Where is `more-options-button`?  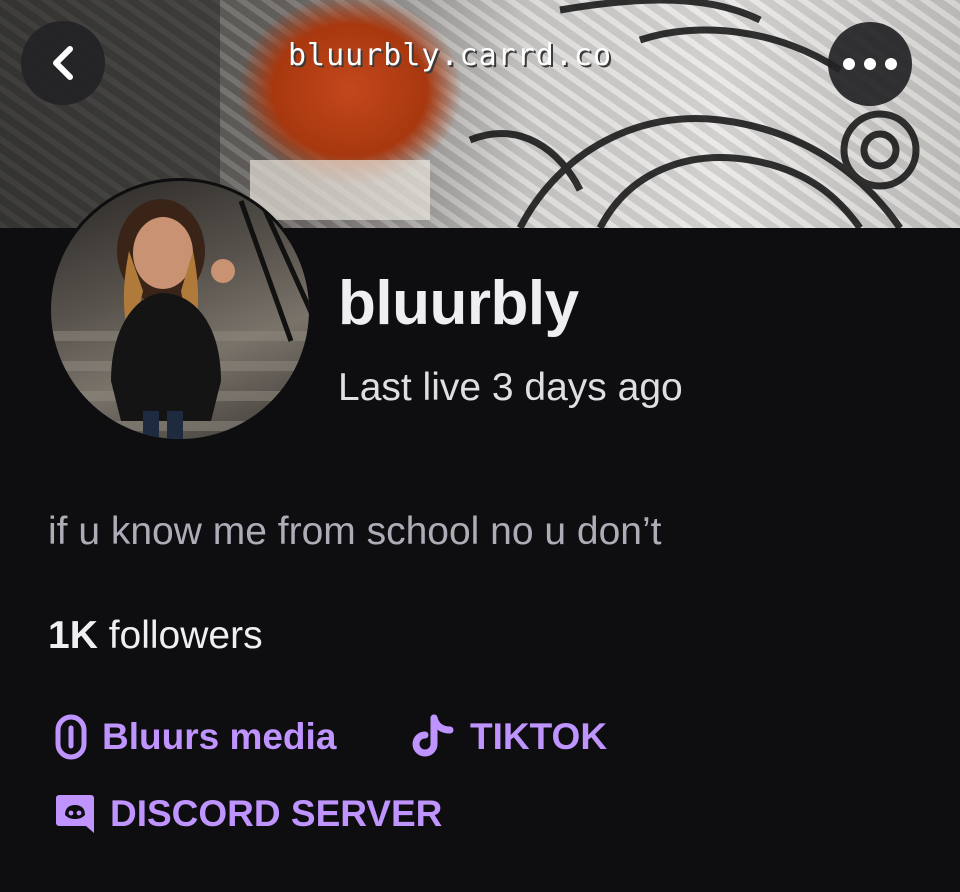
more-options-button is located at coordinates (870, 64).